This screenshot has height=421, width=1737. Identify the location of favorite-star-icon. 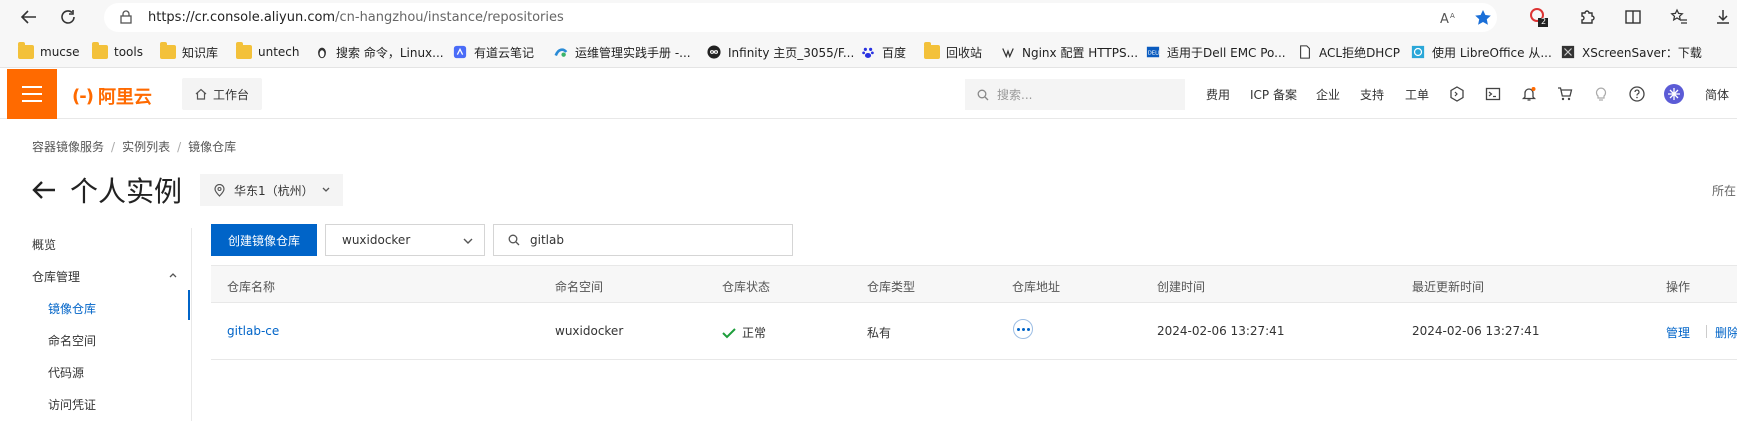
(1483, 17).